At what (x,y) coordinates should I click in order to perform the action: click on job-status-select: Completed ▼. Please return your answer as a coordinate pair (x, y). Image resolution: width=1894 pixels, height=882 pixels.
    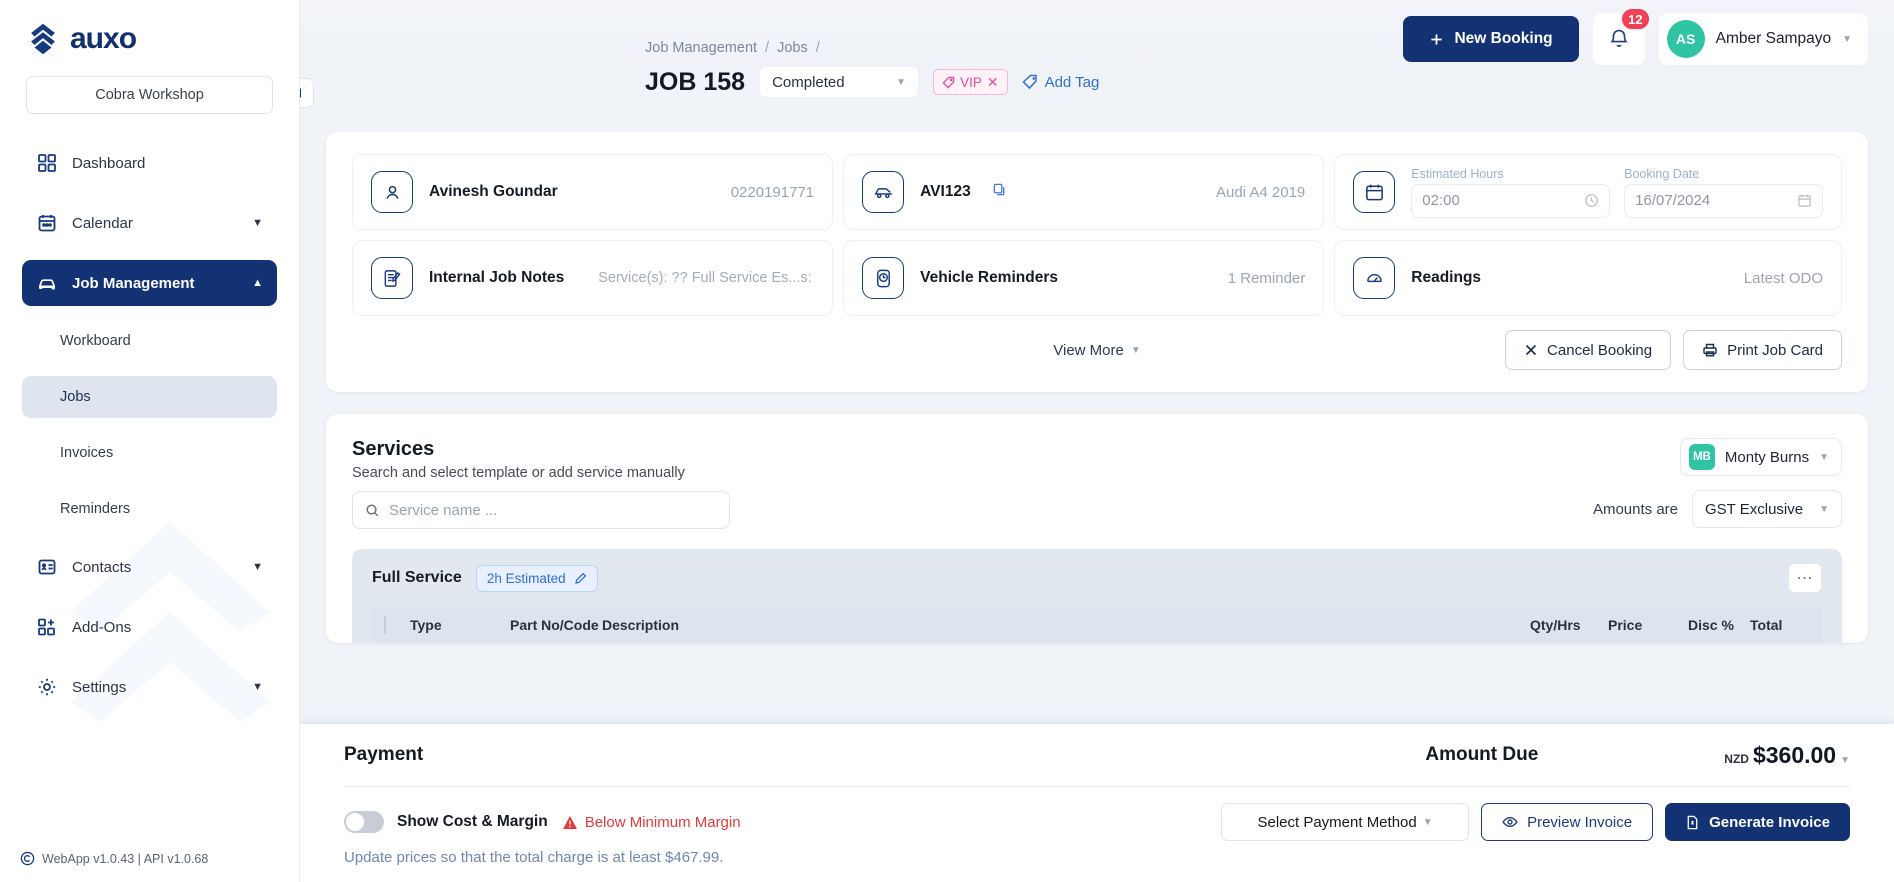
    Looking at the image, I should click on (839, 82).